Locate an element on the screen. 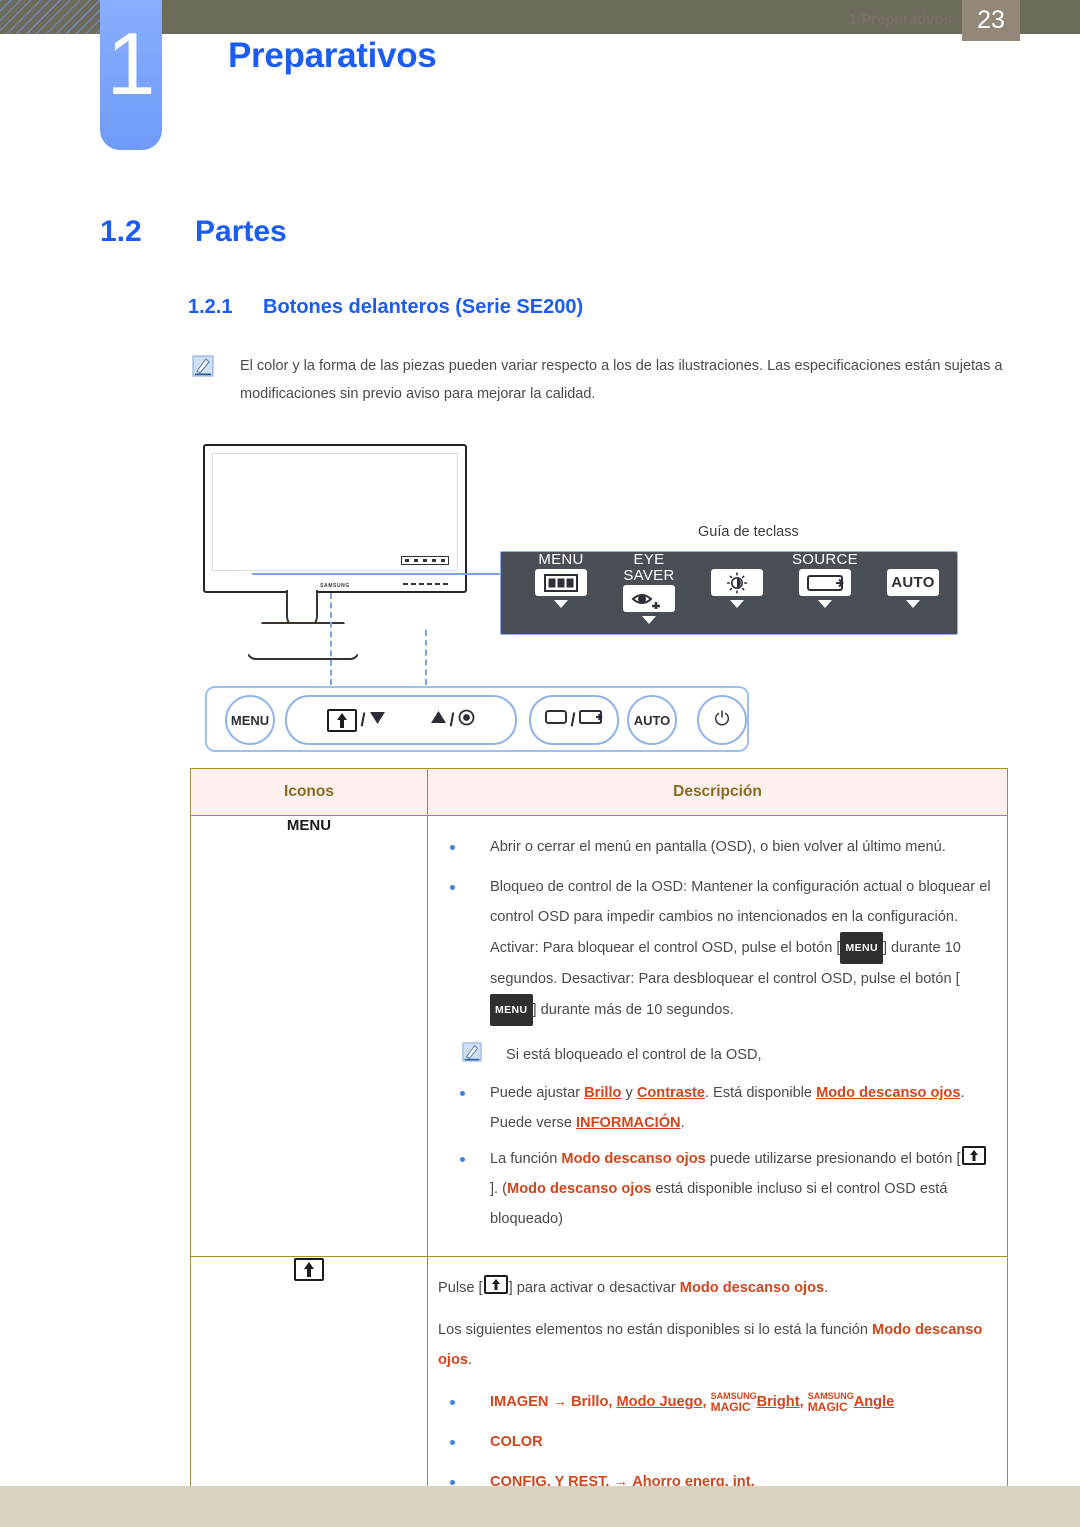 The height and width of the screenshot is (1527, 1080). footer-chapter-label: 1 Preparativos is located at coordinates (900, 19).